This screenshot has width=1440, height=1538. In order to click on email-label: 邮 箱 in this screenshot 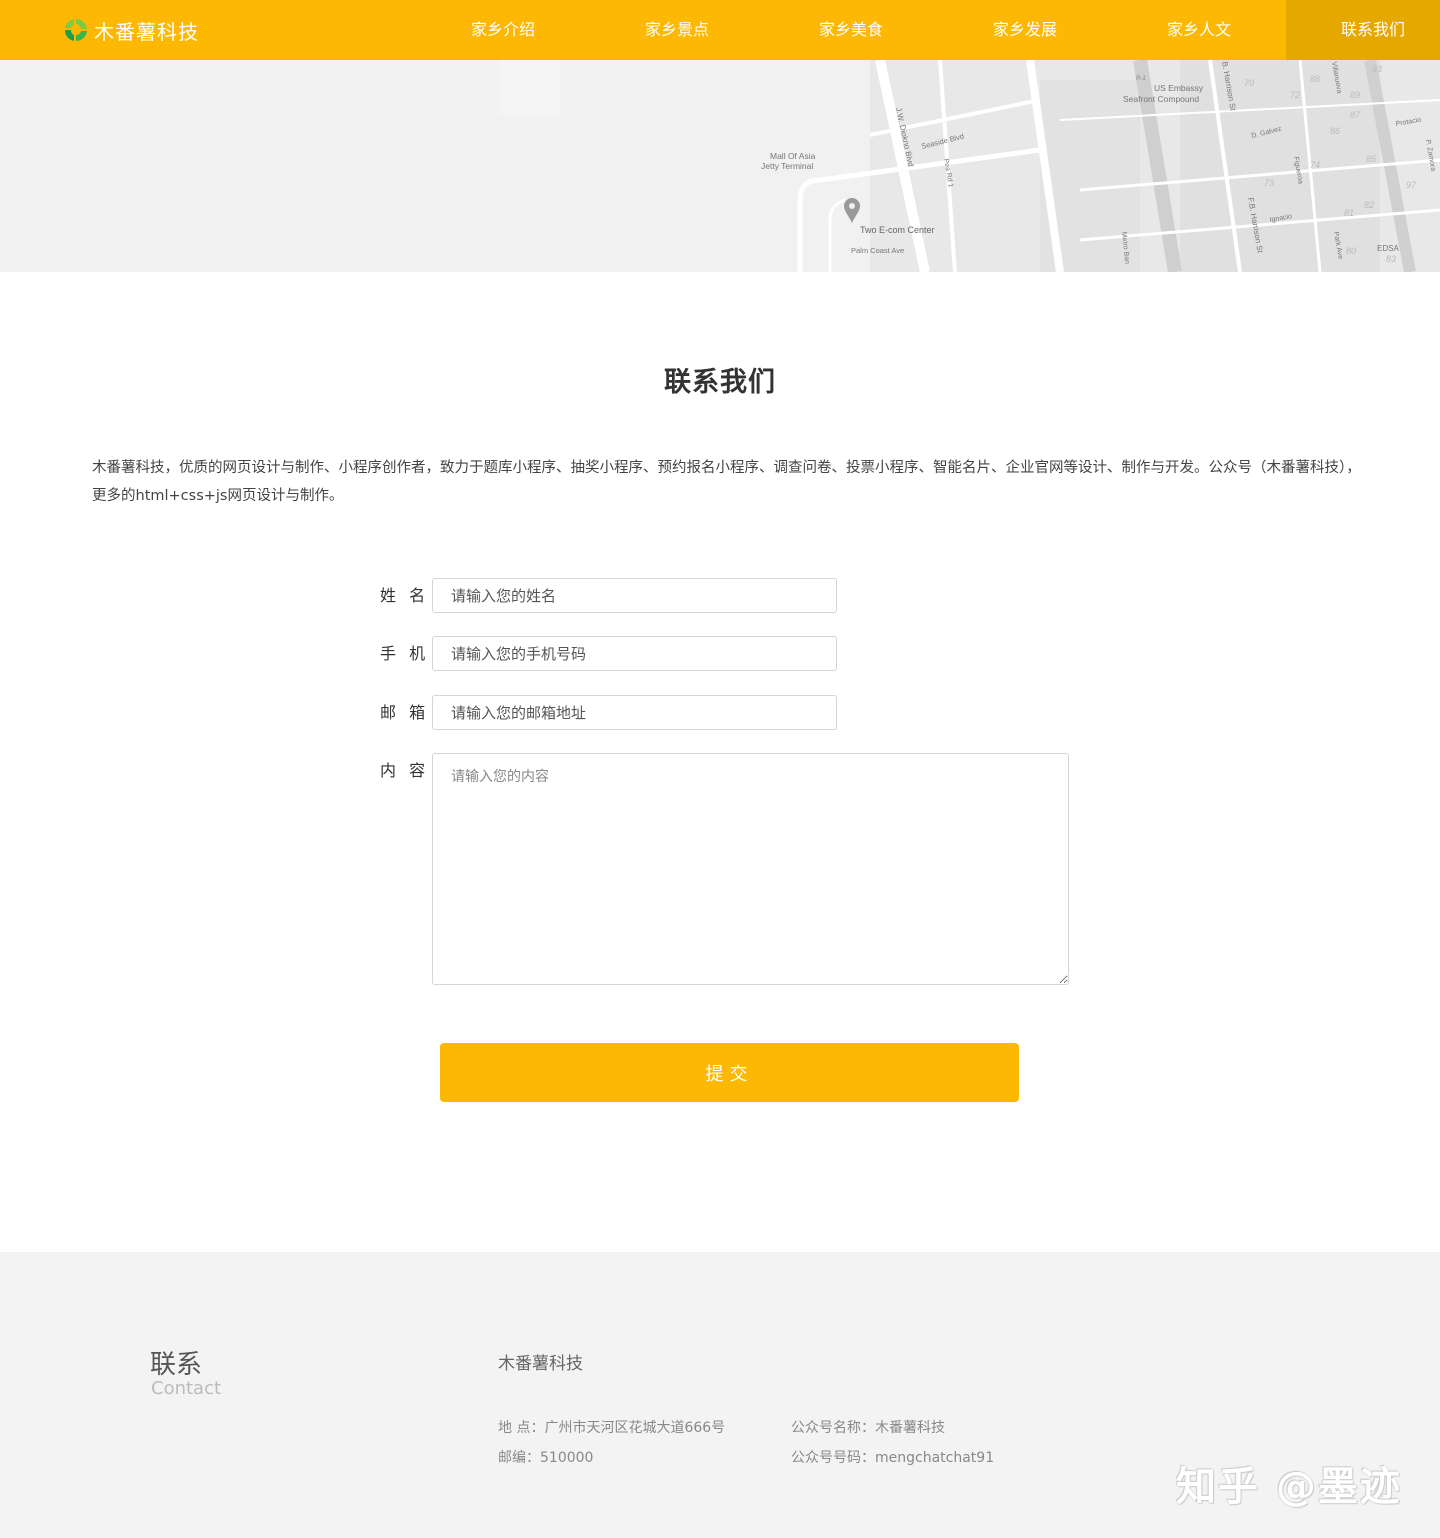, I will do `click(405, 712)`.